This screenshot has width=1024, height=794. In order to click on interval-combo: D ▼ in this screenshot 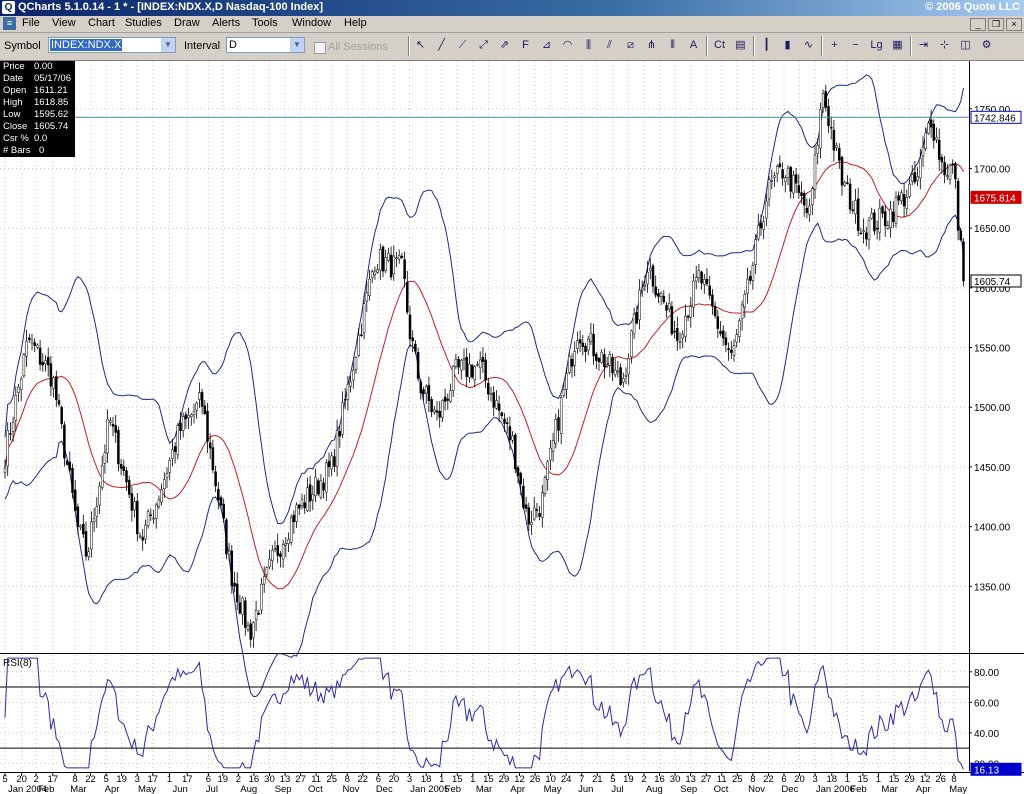, I will do `click(265, 45)`.